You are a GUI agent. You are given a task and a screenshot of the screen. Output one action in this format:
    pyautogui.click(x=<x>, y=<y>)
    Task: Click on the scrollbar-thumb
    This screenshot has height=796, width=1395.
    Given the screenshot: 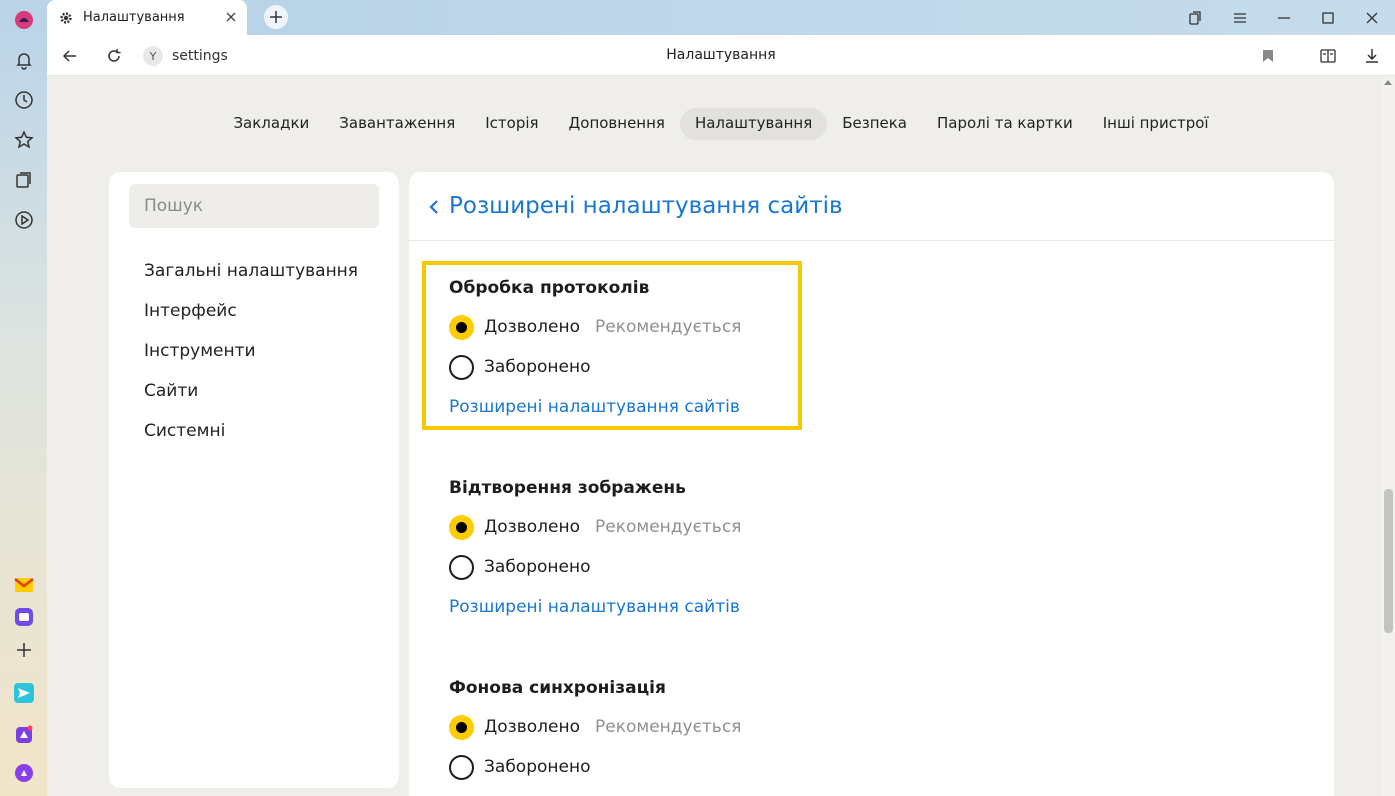 What is the action you would take?
    pyautogui.click(x=1388, y=561)
    